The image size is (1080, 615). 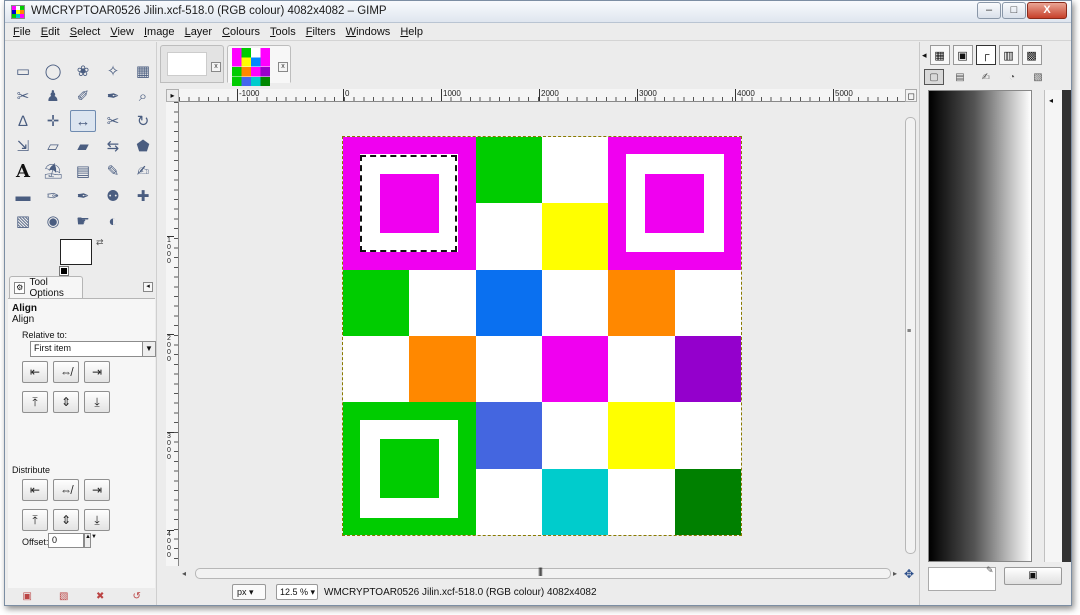 I want to click on measure-icon: ∆, so click(x=23, y=121).